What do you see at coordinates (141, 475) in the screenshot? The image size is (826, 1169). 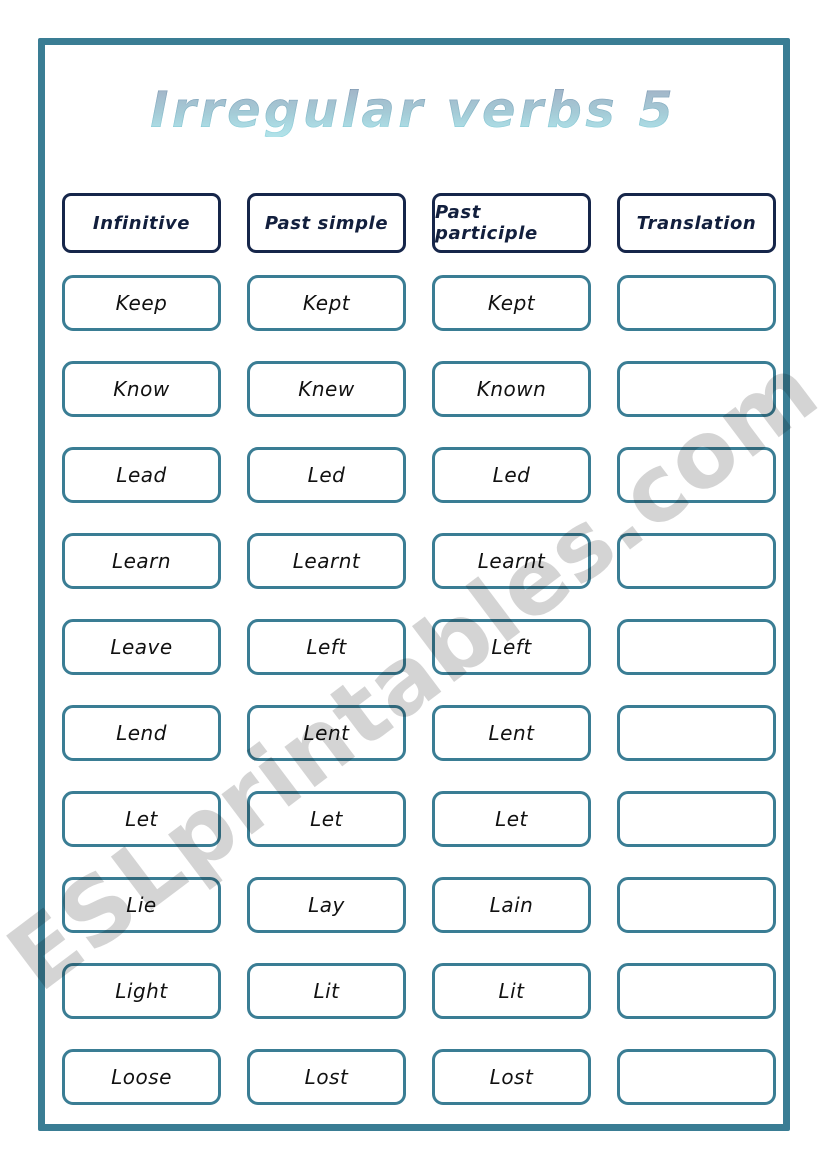 I see `cell-infinitive: Lead` at bounding box center [141, 475].